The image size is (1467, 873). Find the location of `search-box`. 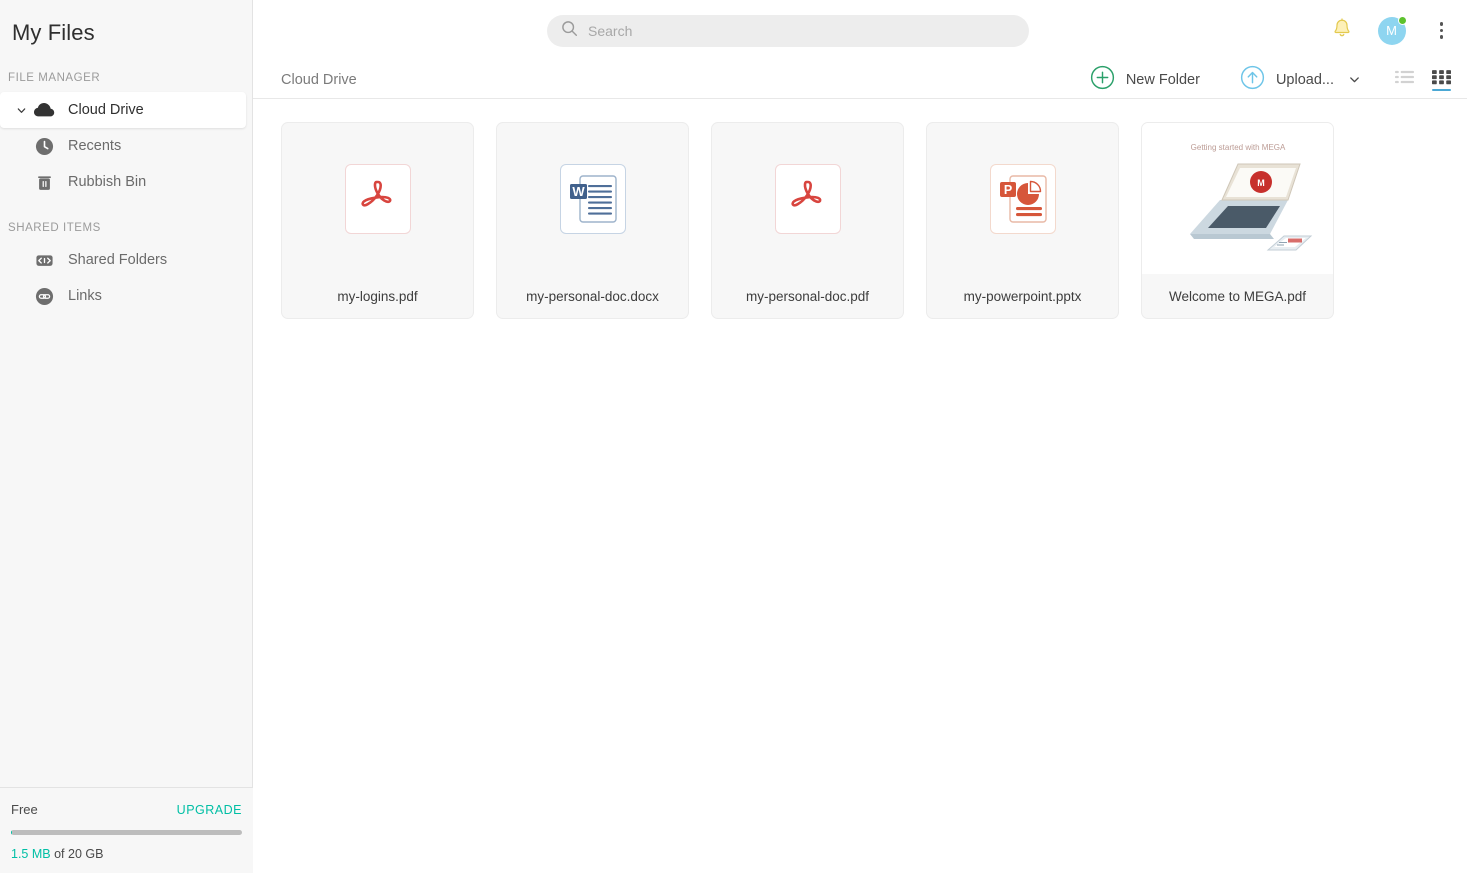

search-box is located at coordinates (788, 31).